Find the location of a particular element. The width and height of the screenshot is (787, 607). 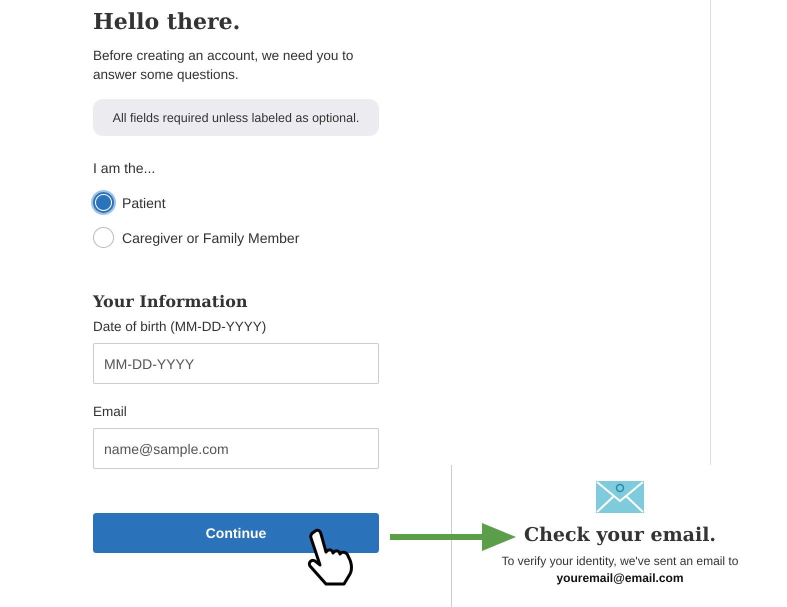

continue-button: Continue is located at coordinates (236, 533).